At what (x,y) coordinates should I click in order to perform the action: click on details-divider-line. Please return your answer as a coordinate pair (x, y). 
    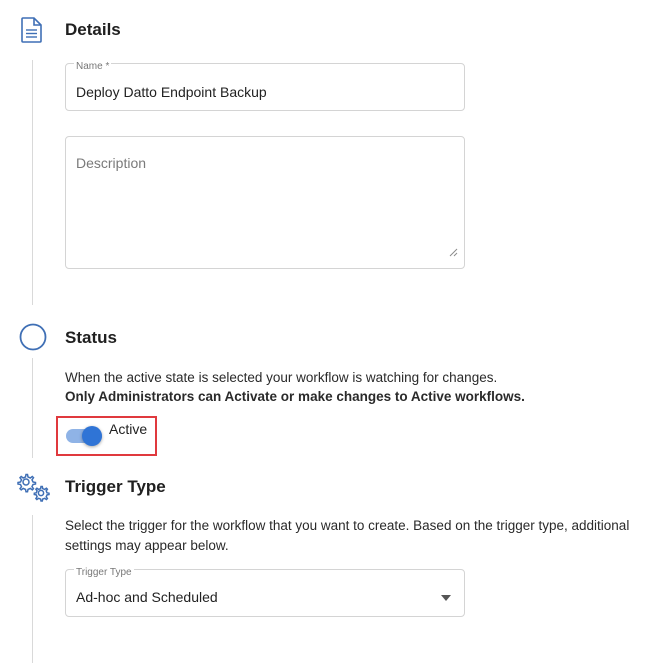
    Looking at the image, I should click on (32, 182).